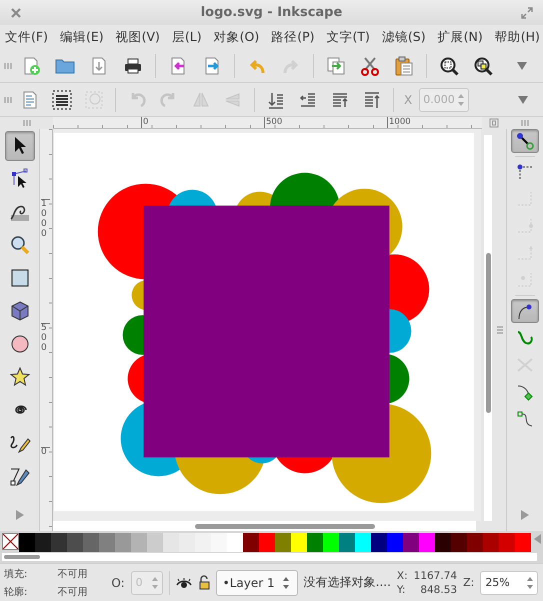 Image resolution: width=543 pixels, height=601 pixels. Describe the element at coordinates (269, 557) in the screenshot. I see `palette-scrollbar` at that location.